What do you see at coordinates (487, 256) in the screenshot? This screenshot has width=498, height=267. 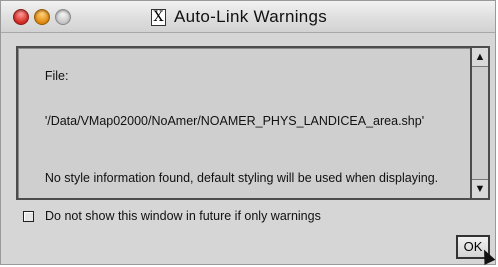 I see `mouse-pointer-icon` at bounding box center [487, 256].